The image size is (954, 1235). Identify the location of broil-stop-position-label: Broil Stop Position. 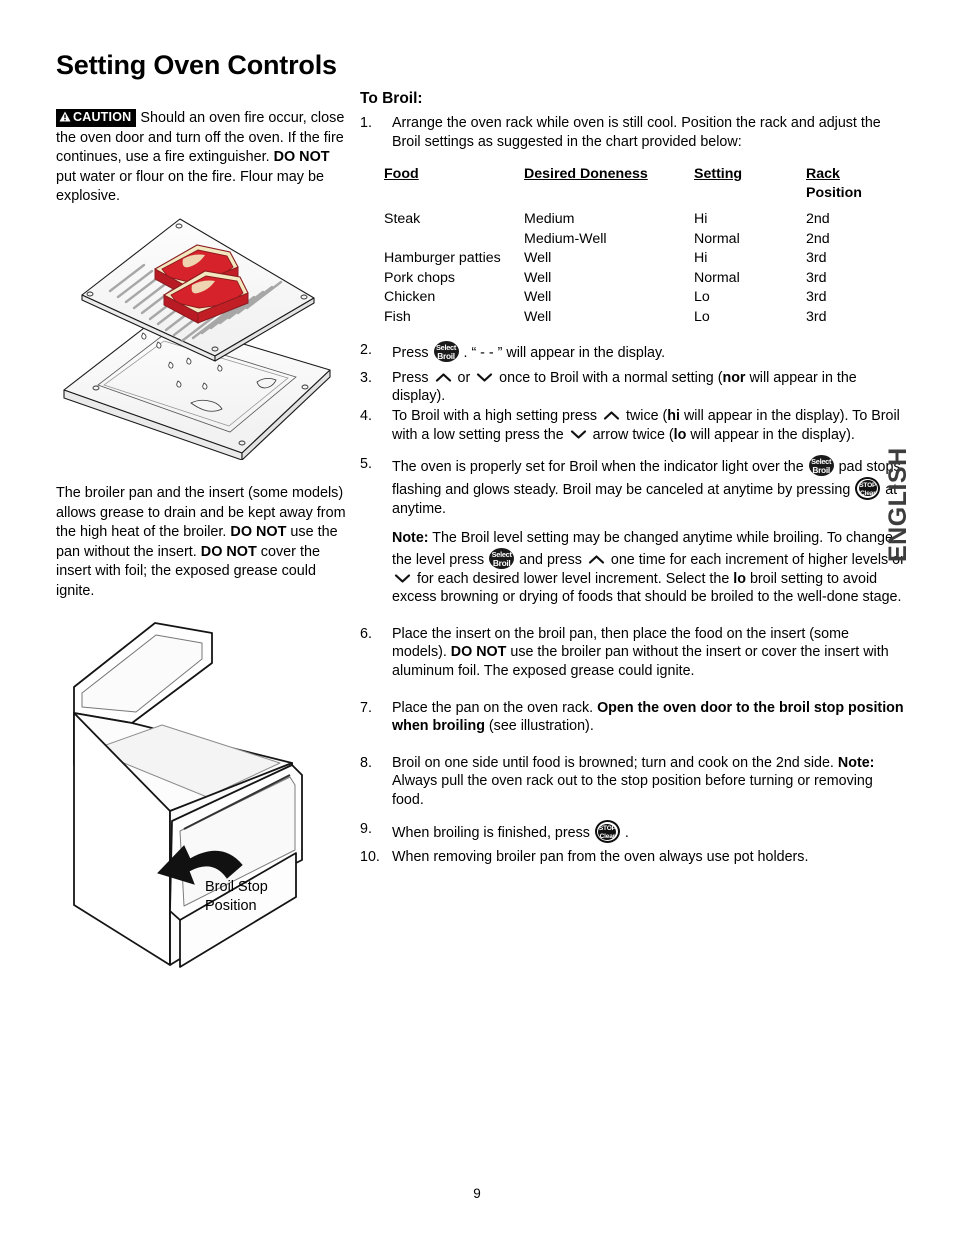
(265, 897).